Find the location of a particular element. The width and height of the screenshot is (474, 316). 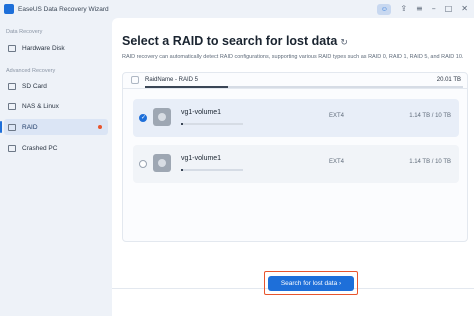

raid-usage-fill is located at coordinates (186, 87).